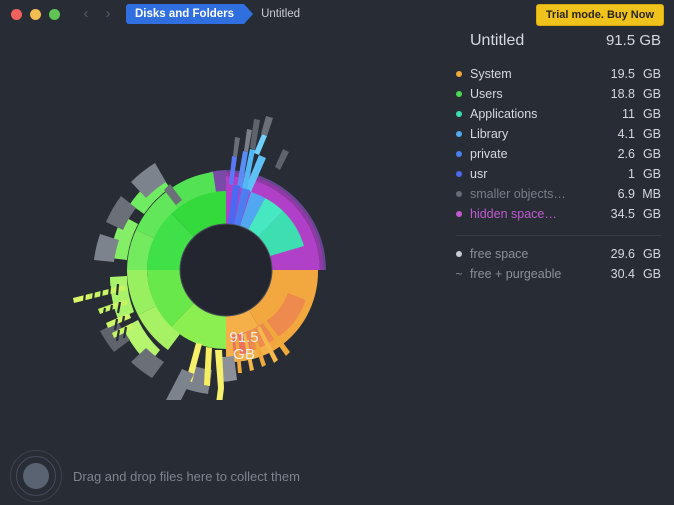 The width and height of the screenshot is (674, 505). Describe the element at coordinates (280, 14) in the screenshot. I see `breadcrumb-item-untitled: Untitled` at that location.